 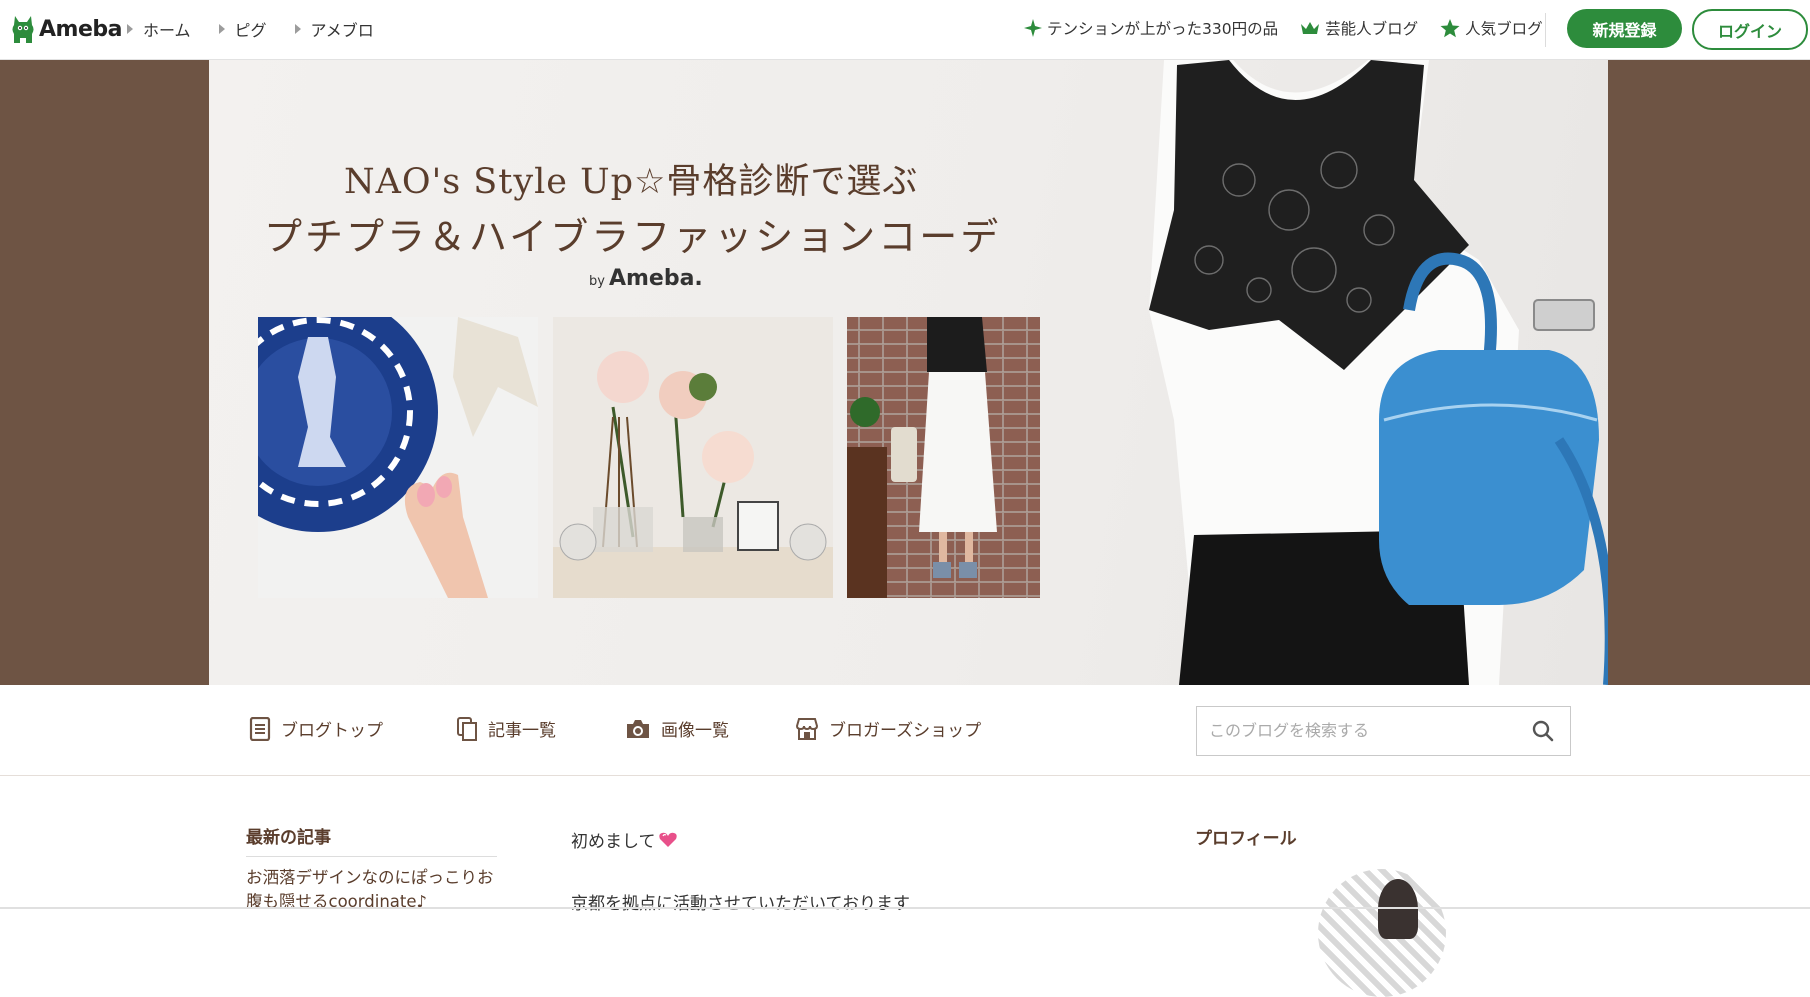 I want to click on banner-title-line1: NAO's Style Up☆骨格診断で選ぶ, so click(x=631, y=182).